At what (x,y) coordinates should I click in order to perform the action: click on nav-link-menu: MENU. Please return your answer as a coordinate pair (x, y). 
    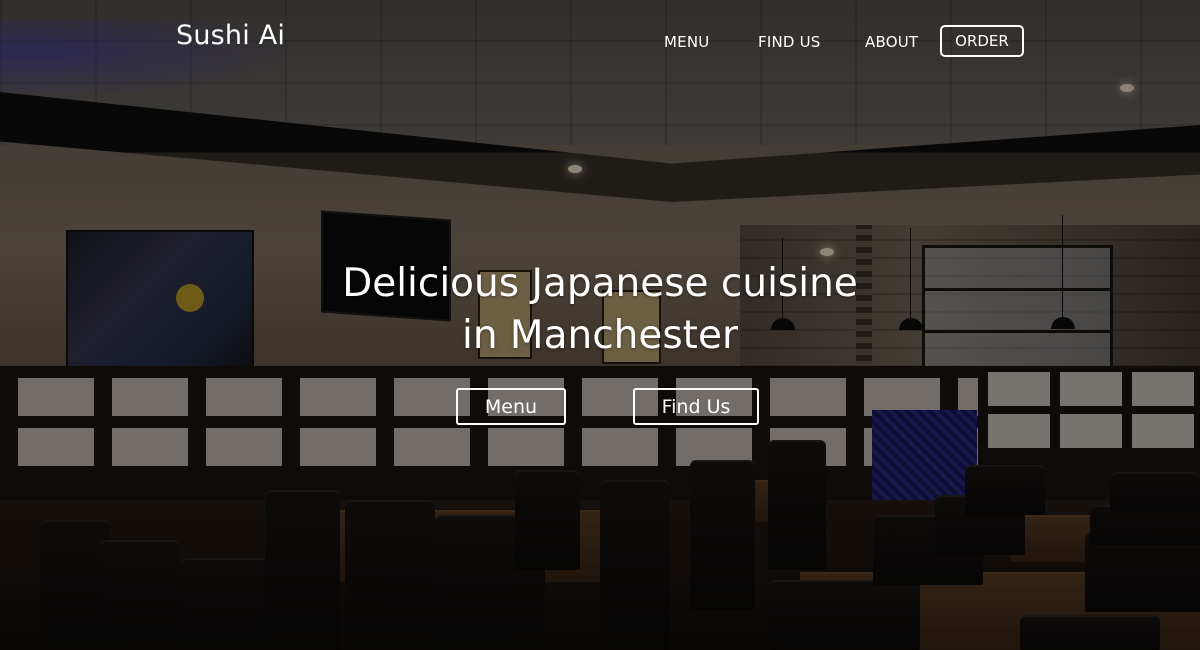
    Looking at the image, I should click on (686, 42).